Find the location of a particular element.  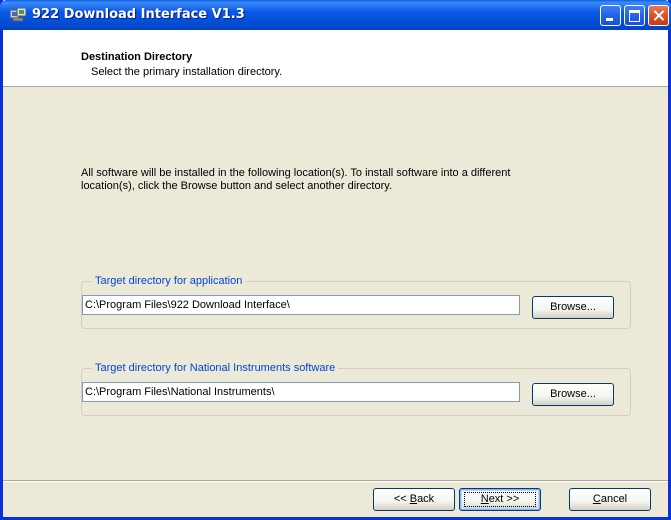

footer-divider is located at coordinates (335, 481).